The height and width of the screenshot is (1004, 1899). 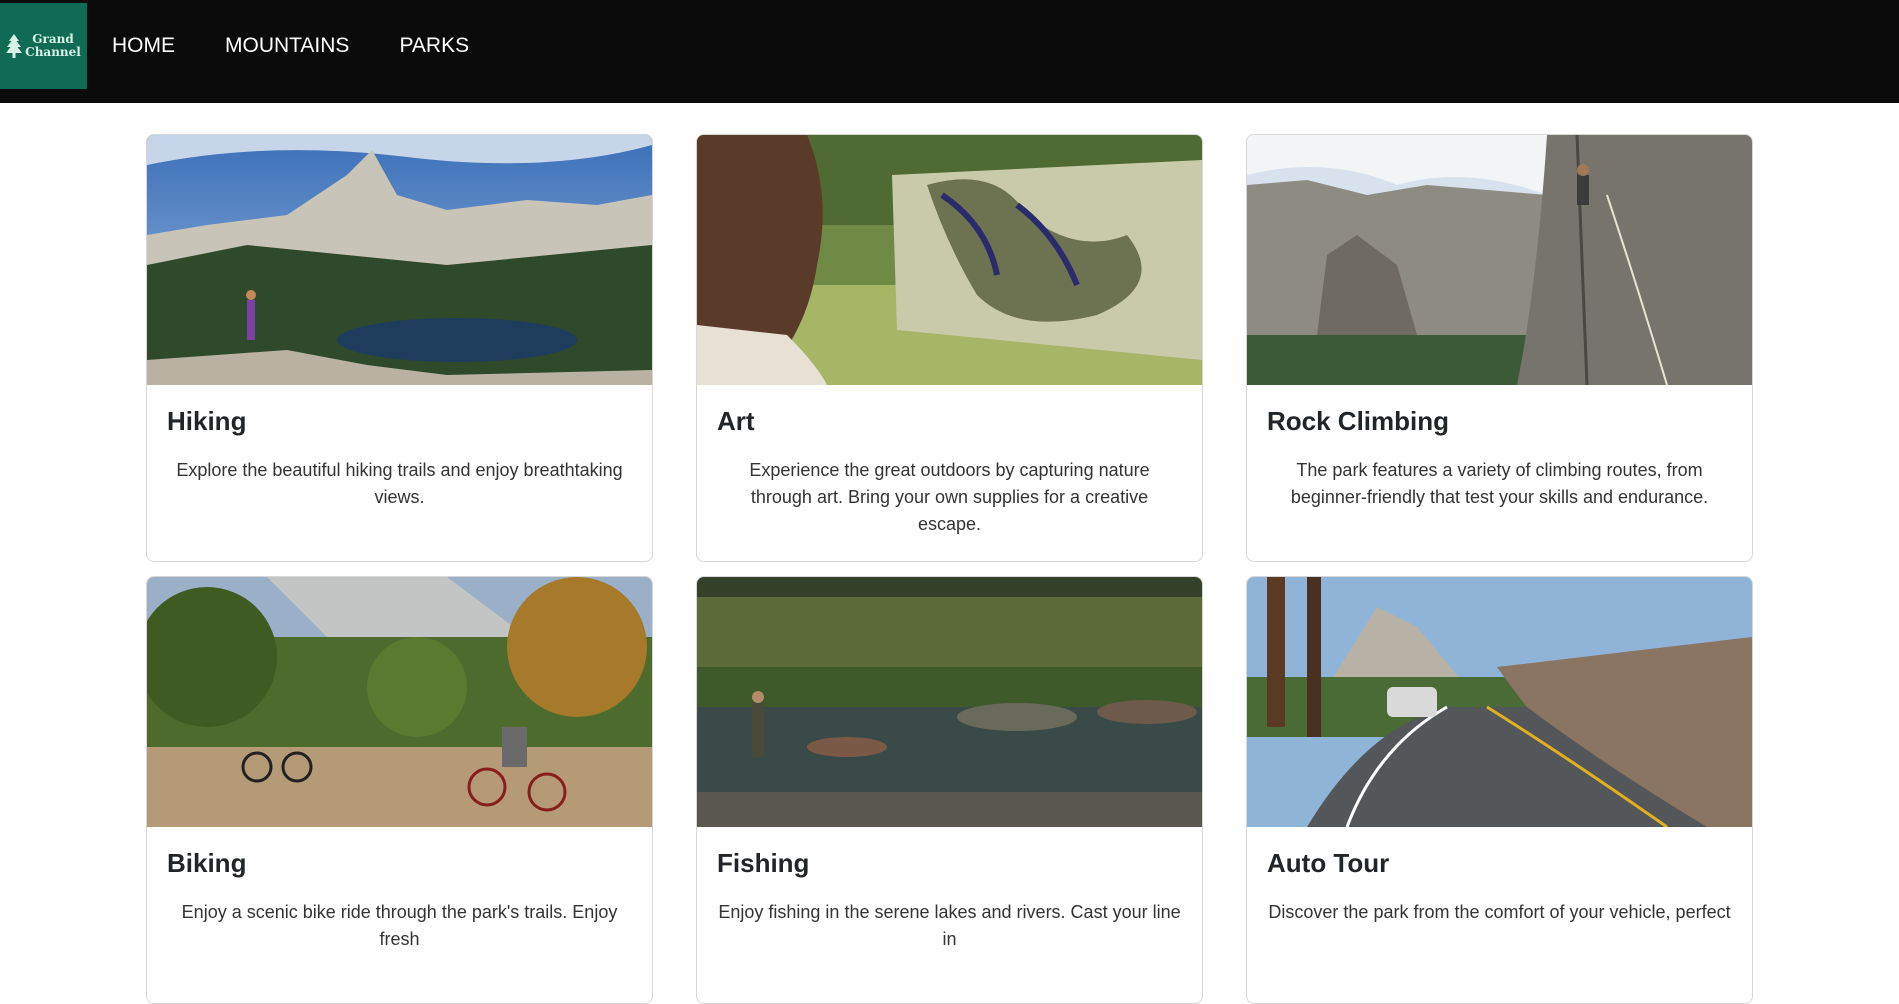 I want to click on brand-name-line2: Channel, so click(x=53, y=52).